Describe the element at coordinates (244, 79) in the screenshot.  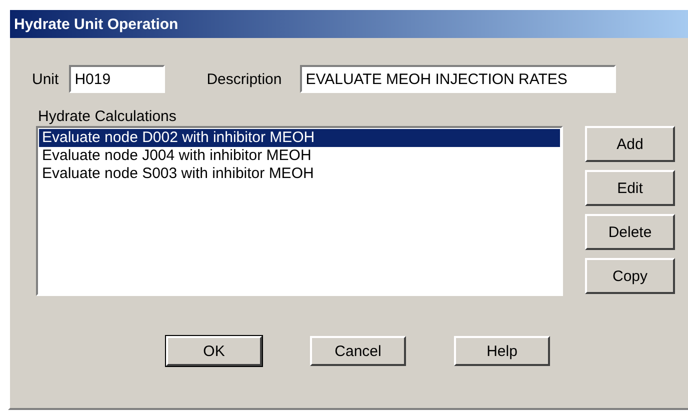
I see `description-label: Description` at that location.